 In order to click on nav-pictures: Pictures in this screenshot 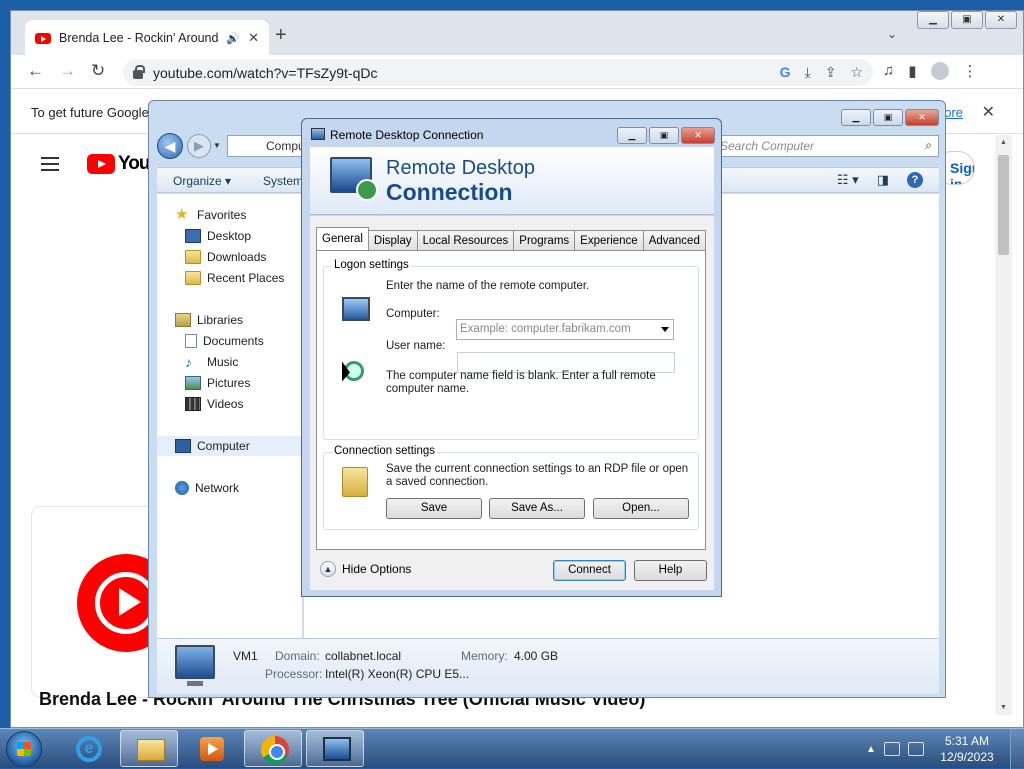, I will do `click(217, 383)`.